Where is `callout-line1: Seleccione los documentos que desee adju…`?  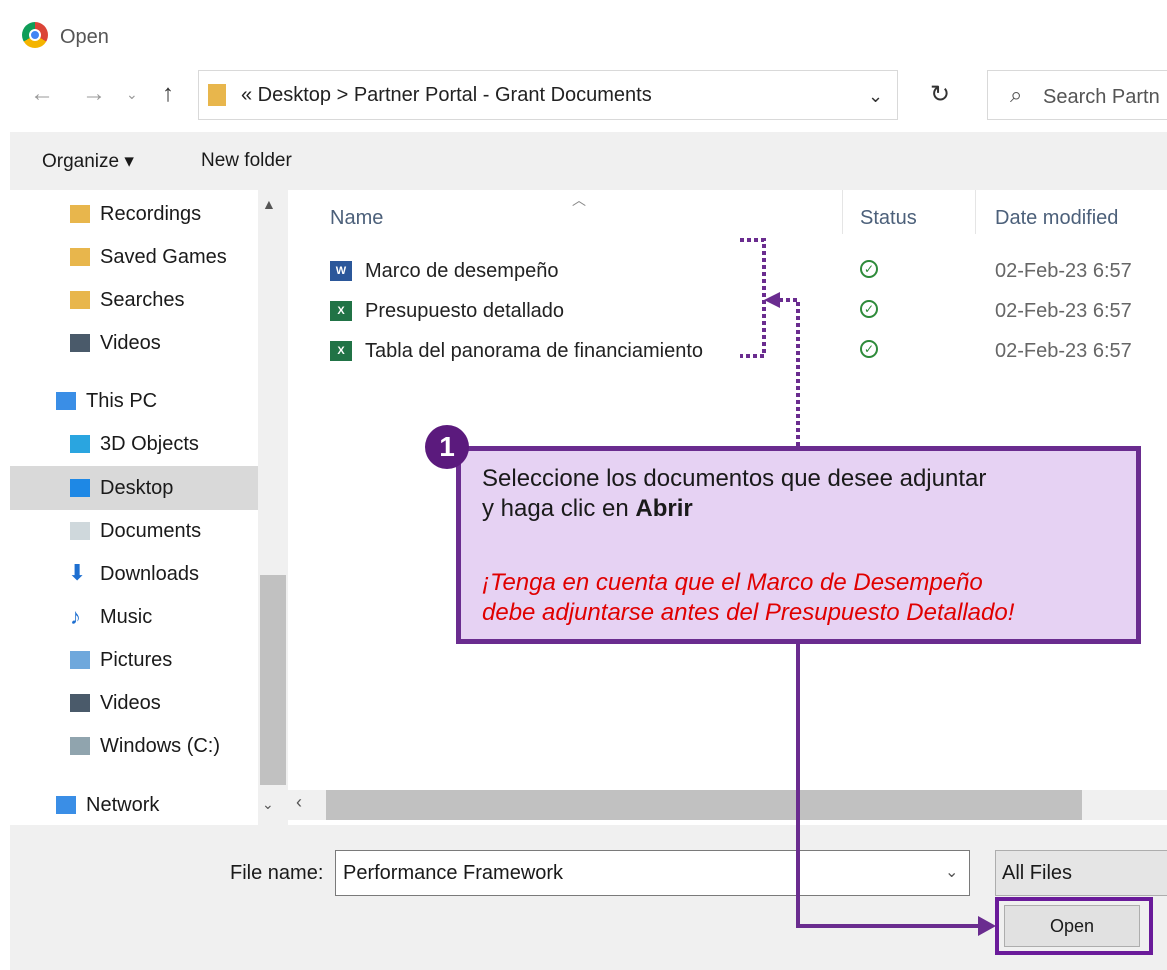
callout-line1: Seleccione los documentos que desee adju… is located at coordinates (734, 478).